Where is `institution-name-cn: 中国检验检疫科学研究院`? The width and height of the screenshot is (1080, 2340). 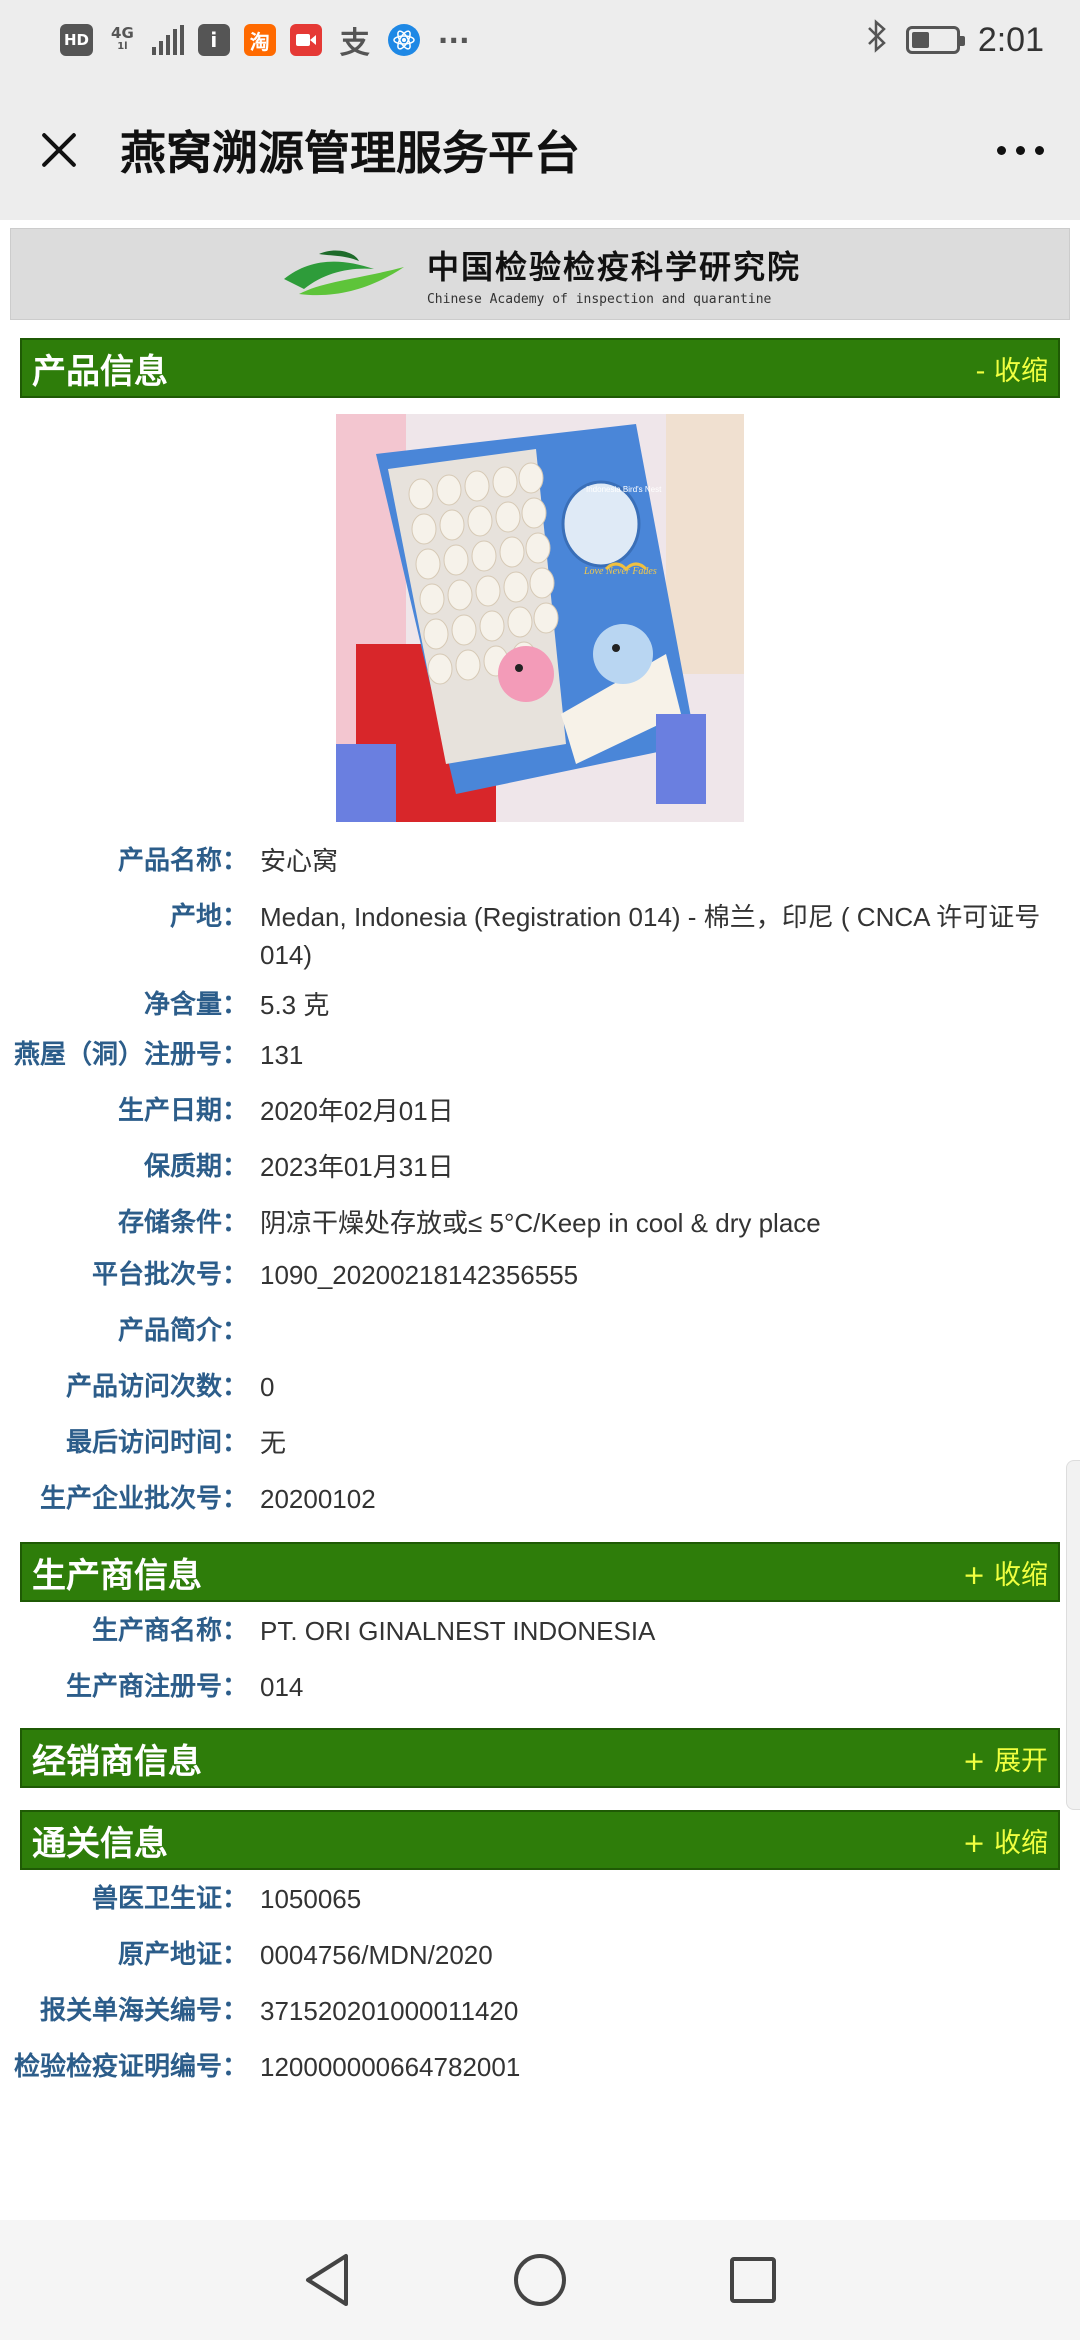
institution-name-cn: 中国检验检疫科学研究院 is located at coordinates (613, 266).